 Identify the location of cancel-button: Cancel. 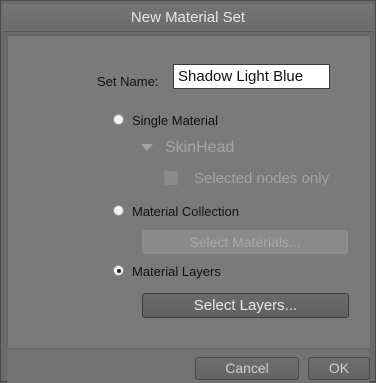
(247, 368).